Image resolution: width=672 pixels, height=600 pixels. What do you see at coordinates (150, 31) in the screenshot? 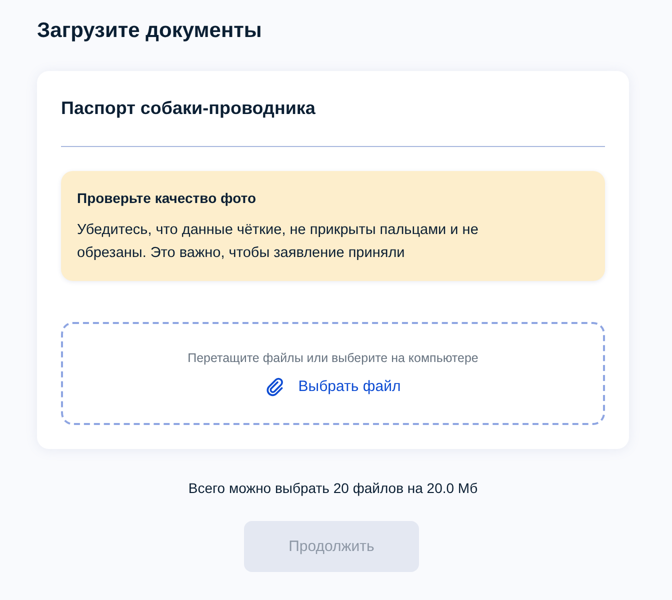
I see `page-title: Загрузите документы` at bounding box center [150, 31].